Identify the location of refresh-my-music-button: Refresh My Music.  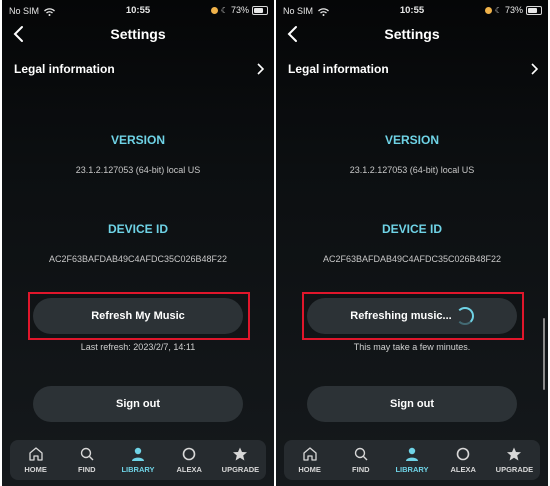
(138, 316).